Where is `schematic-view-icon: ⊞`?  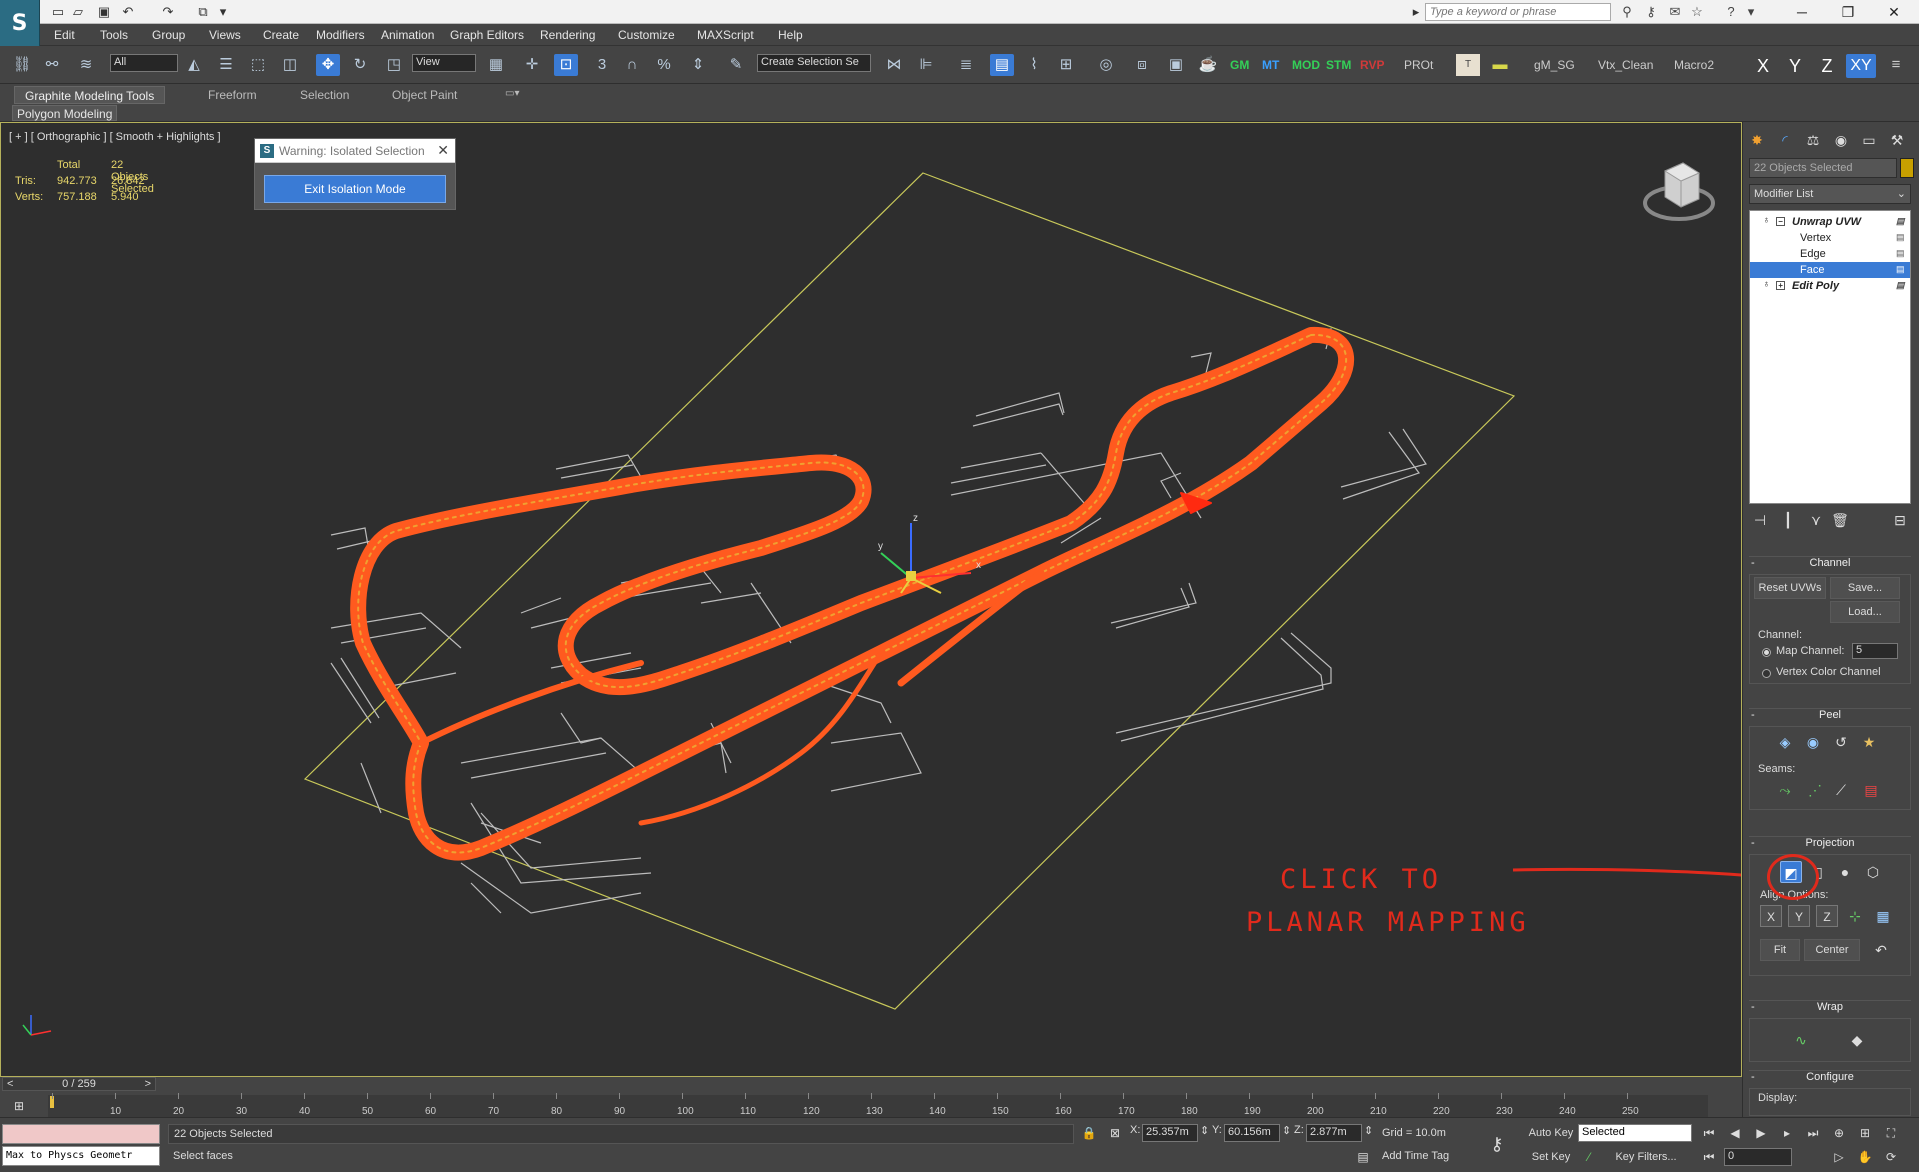
schematic-view-icon: ⊞ is located at coordinates (1066, 65).